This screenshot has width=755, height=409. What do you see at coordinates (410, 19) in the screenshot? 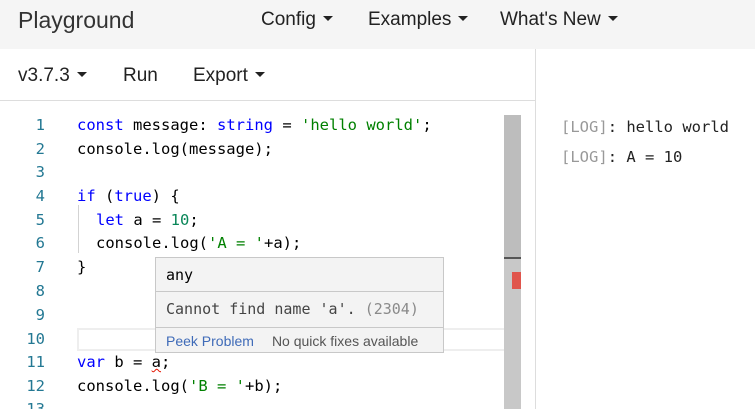
I see `nav-examples-label: Examples` at bounding box center [410, 19].